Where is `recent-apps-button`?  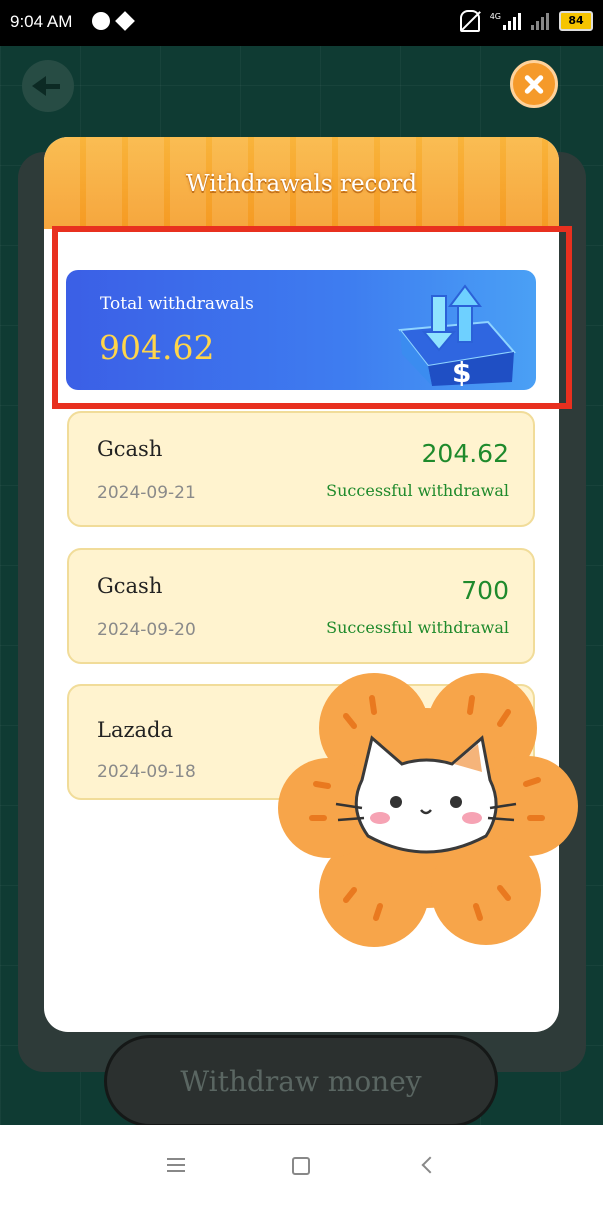
recent-apps-button is located at coordinates (176, 1167).